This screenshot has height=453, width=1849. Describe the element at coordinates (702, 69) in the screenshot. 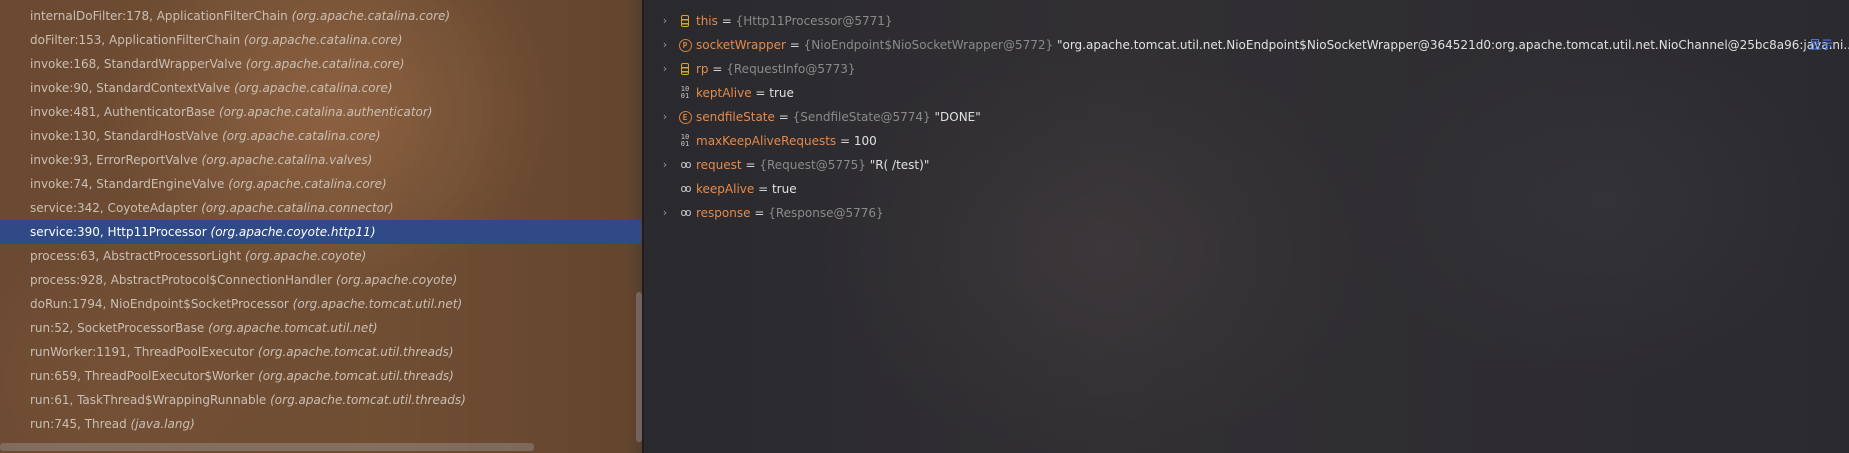

I see `variable-name: rp` at that location.